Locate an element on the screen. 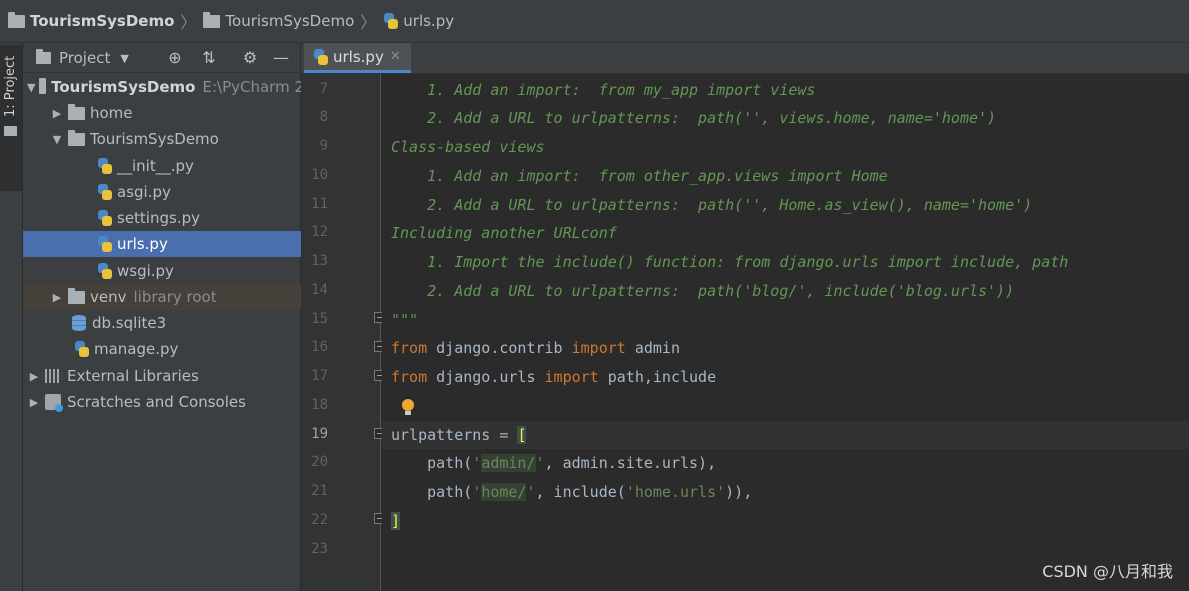 The height and width of the screenshot is (591, 1189). tab-urls-py: urls.py ✕ is located at coordinates (357, 58).